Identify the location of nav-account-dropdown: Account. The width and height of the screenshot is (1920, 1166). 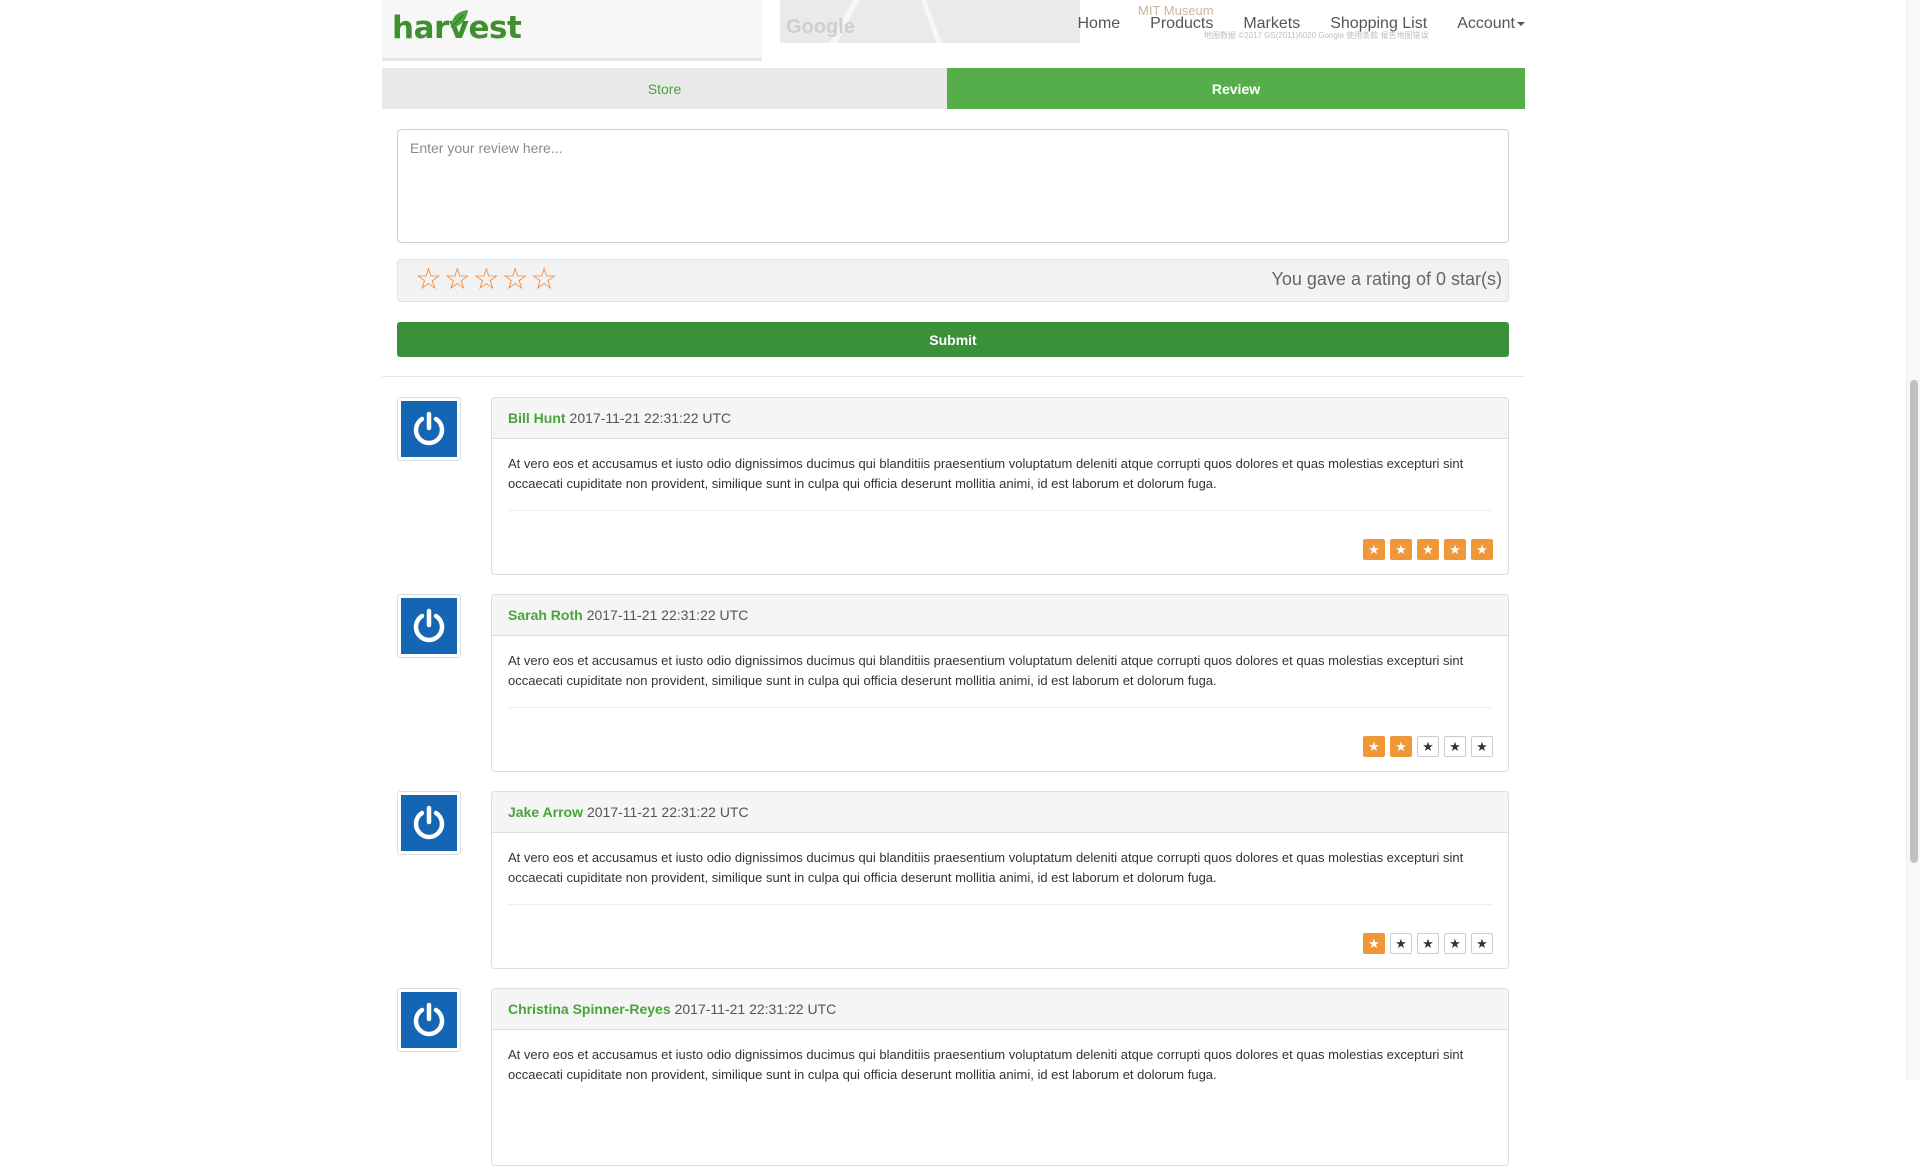
(1491, 26).